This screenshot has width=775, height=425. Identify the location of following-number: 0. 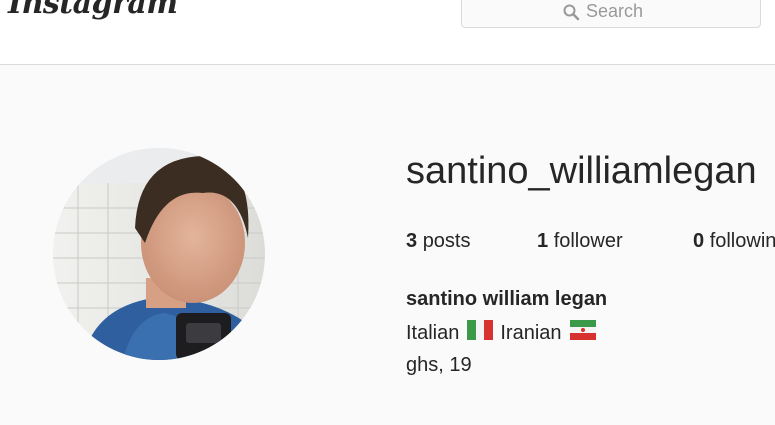
(699, 241).